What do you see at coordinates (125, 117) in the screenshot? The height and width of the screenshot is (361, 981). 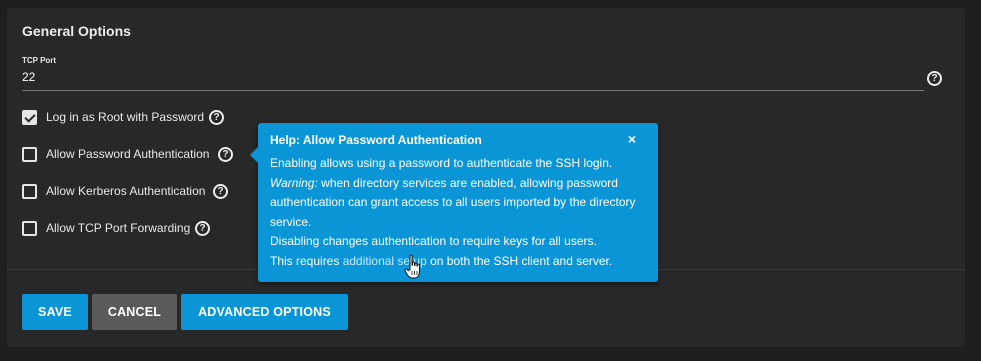 I see `root-login-label: Log in as Root with Password` at bounding box center [125, 117].